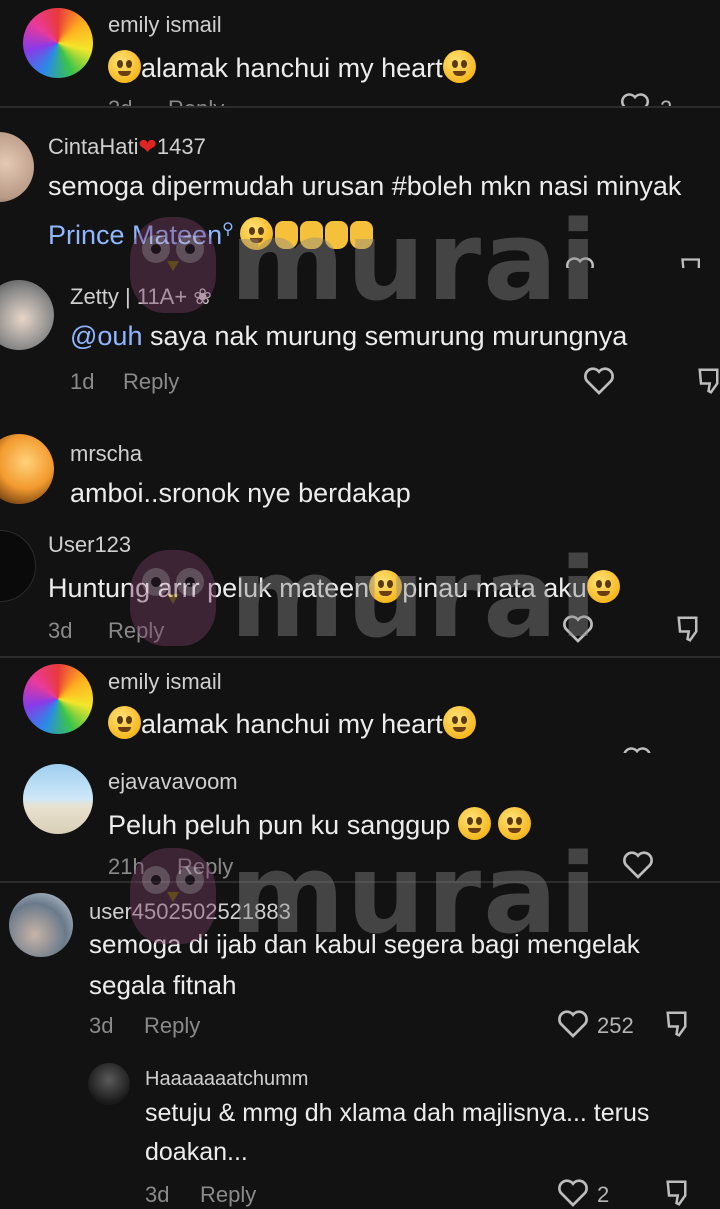 This screenshot has width=720, height=1209. What do you see at coordinates (240, 493) in the screenshot?
I see `comment-text: amboi..sronok nye berdakap` at bounding box center [240, 493].